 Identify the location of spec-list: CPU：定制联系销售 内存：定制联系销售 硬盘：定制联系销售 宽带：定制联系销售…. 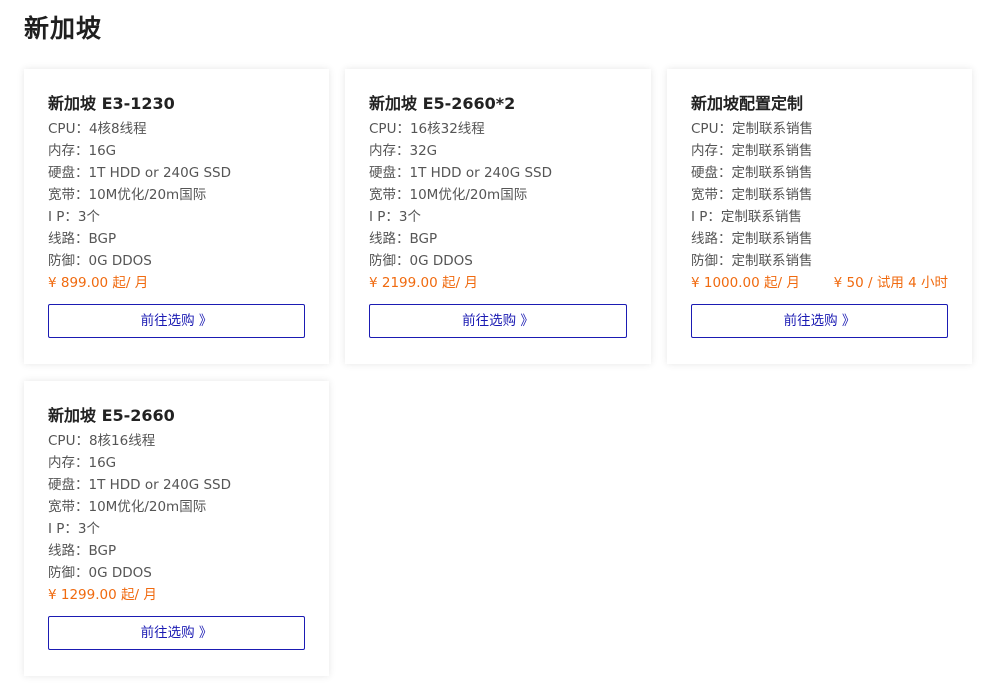
(819, 195).